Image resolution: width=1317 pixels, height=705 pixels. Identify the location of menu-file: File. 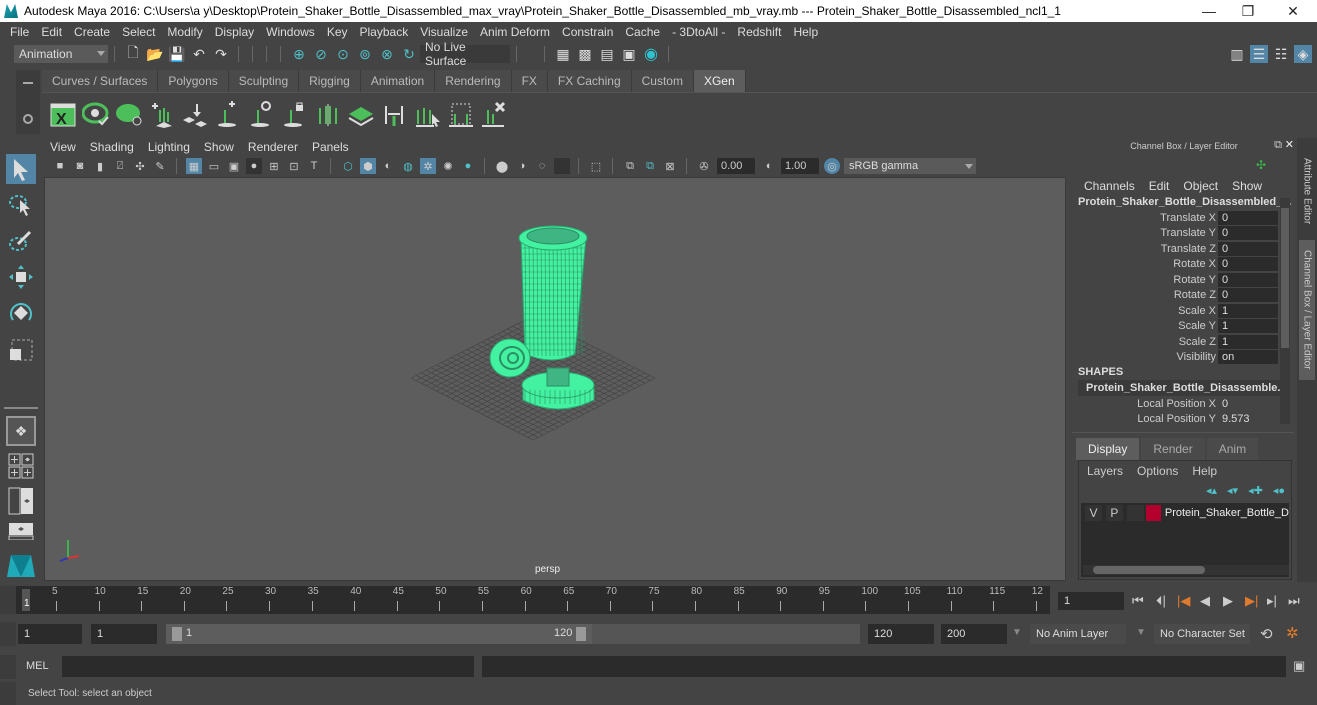
(19, 32).